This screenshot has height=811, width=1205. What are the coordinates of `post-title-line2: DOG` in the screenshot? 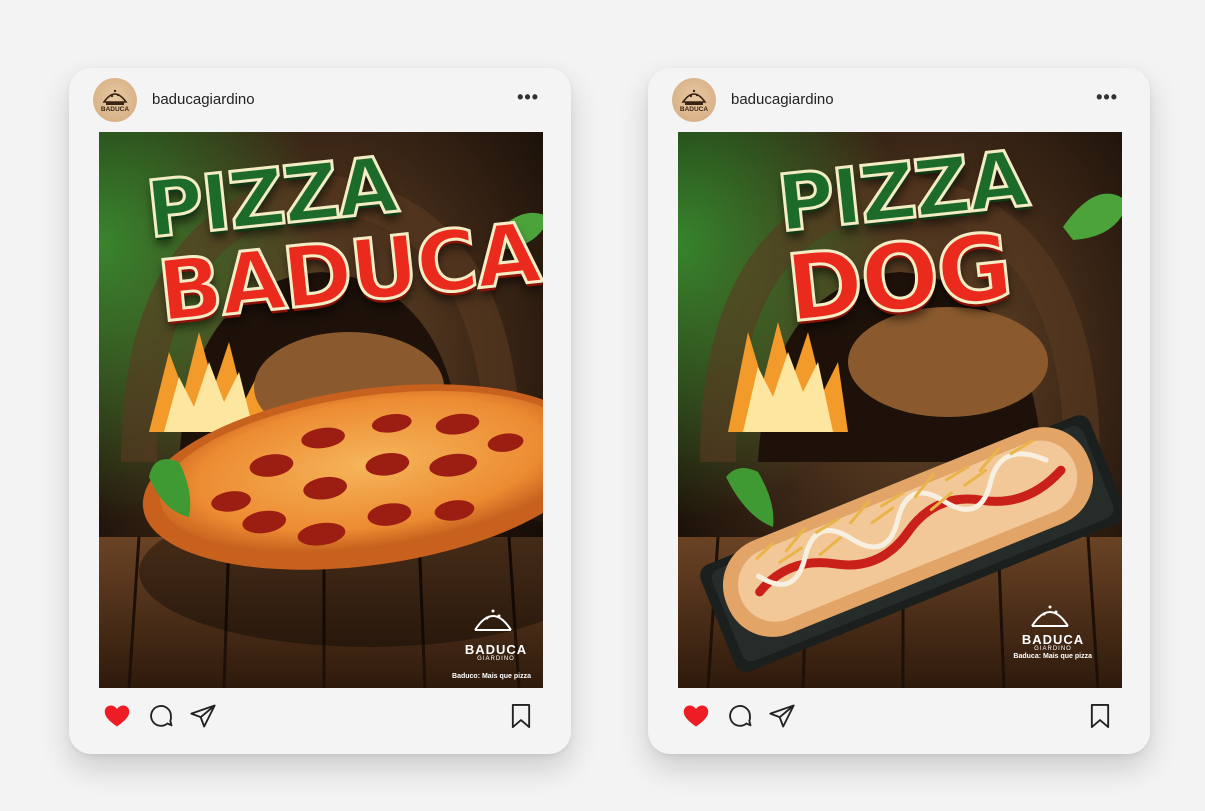 It's located at (898, 278).